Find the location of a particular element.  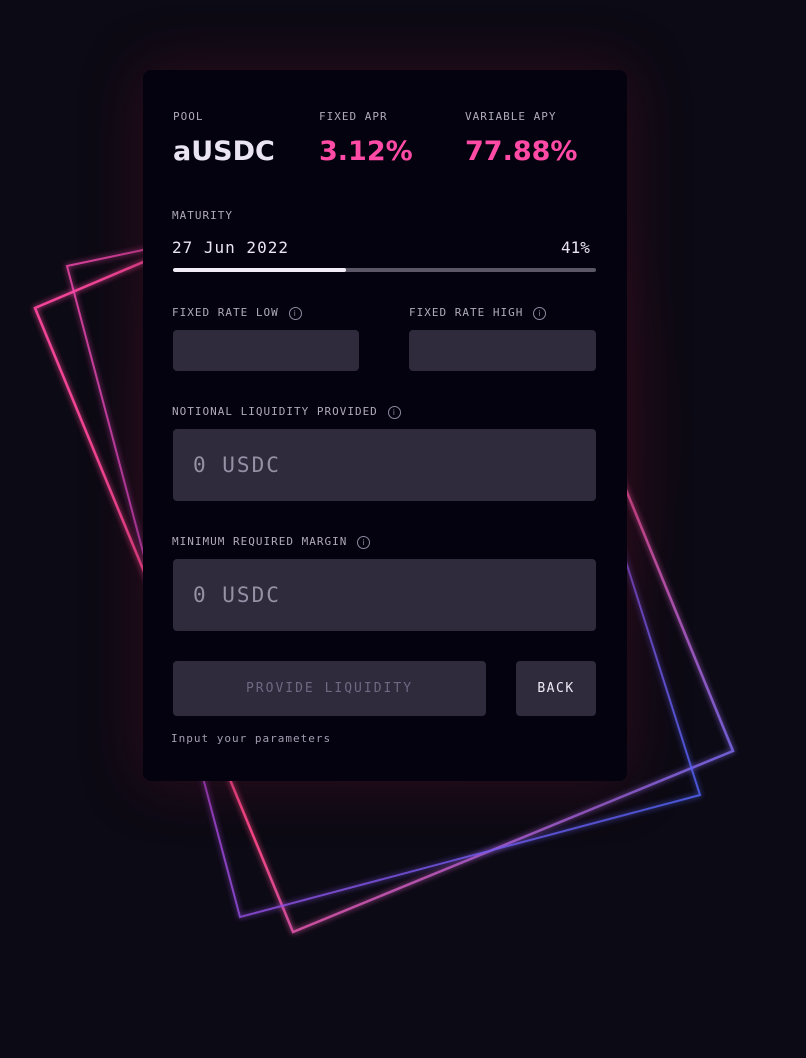

minimum-margin-label: MINIMUM REQUIRED MARGIN i is located at coordinates (271, 542).